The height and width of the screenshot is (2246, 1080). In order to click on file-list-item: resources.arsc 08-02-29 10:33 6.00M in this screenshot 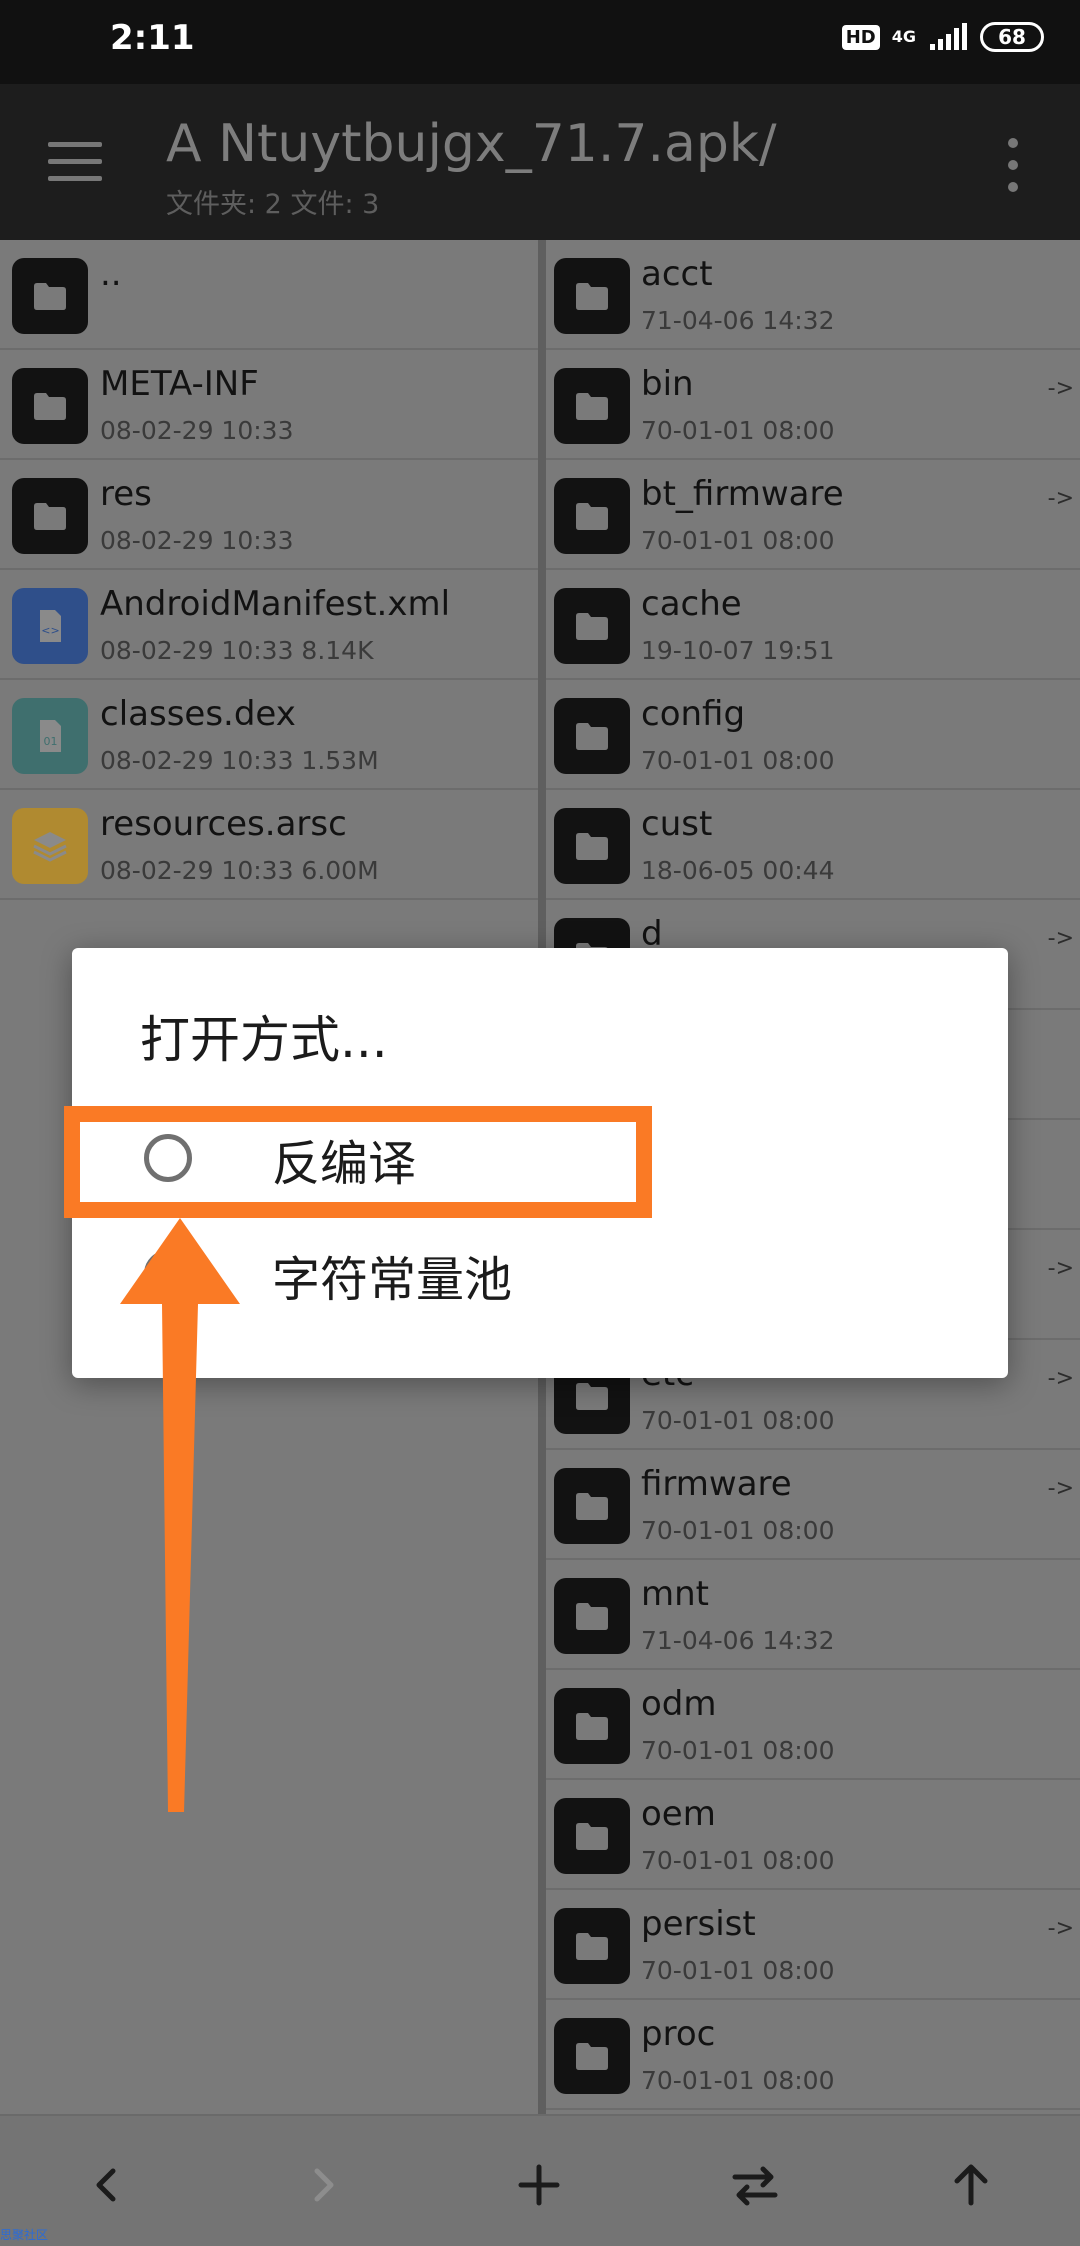, I will do `click(269, 845)`.